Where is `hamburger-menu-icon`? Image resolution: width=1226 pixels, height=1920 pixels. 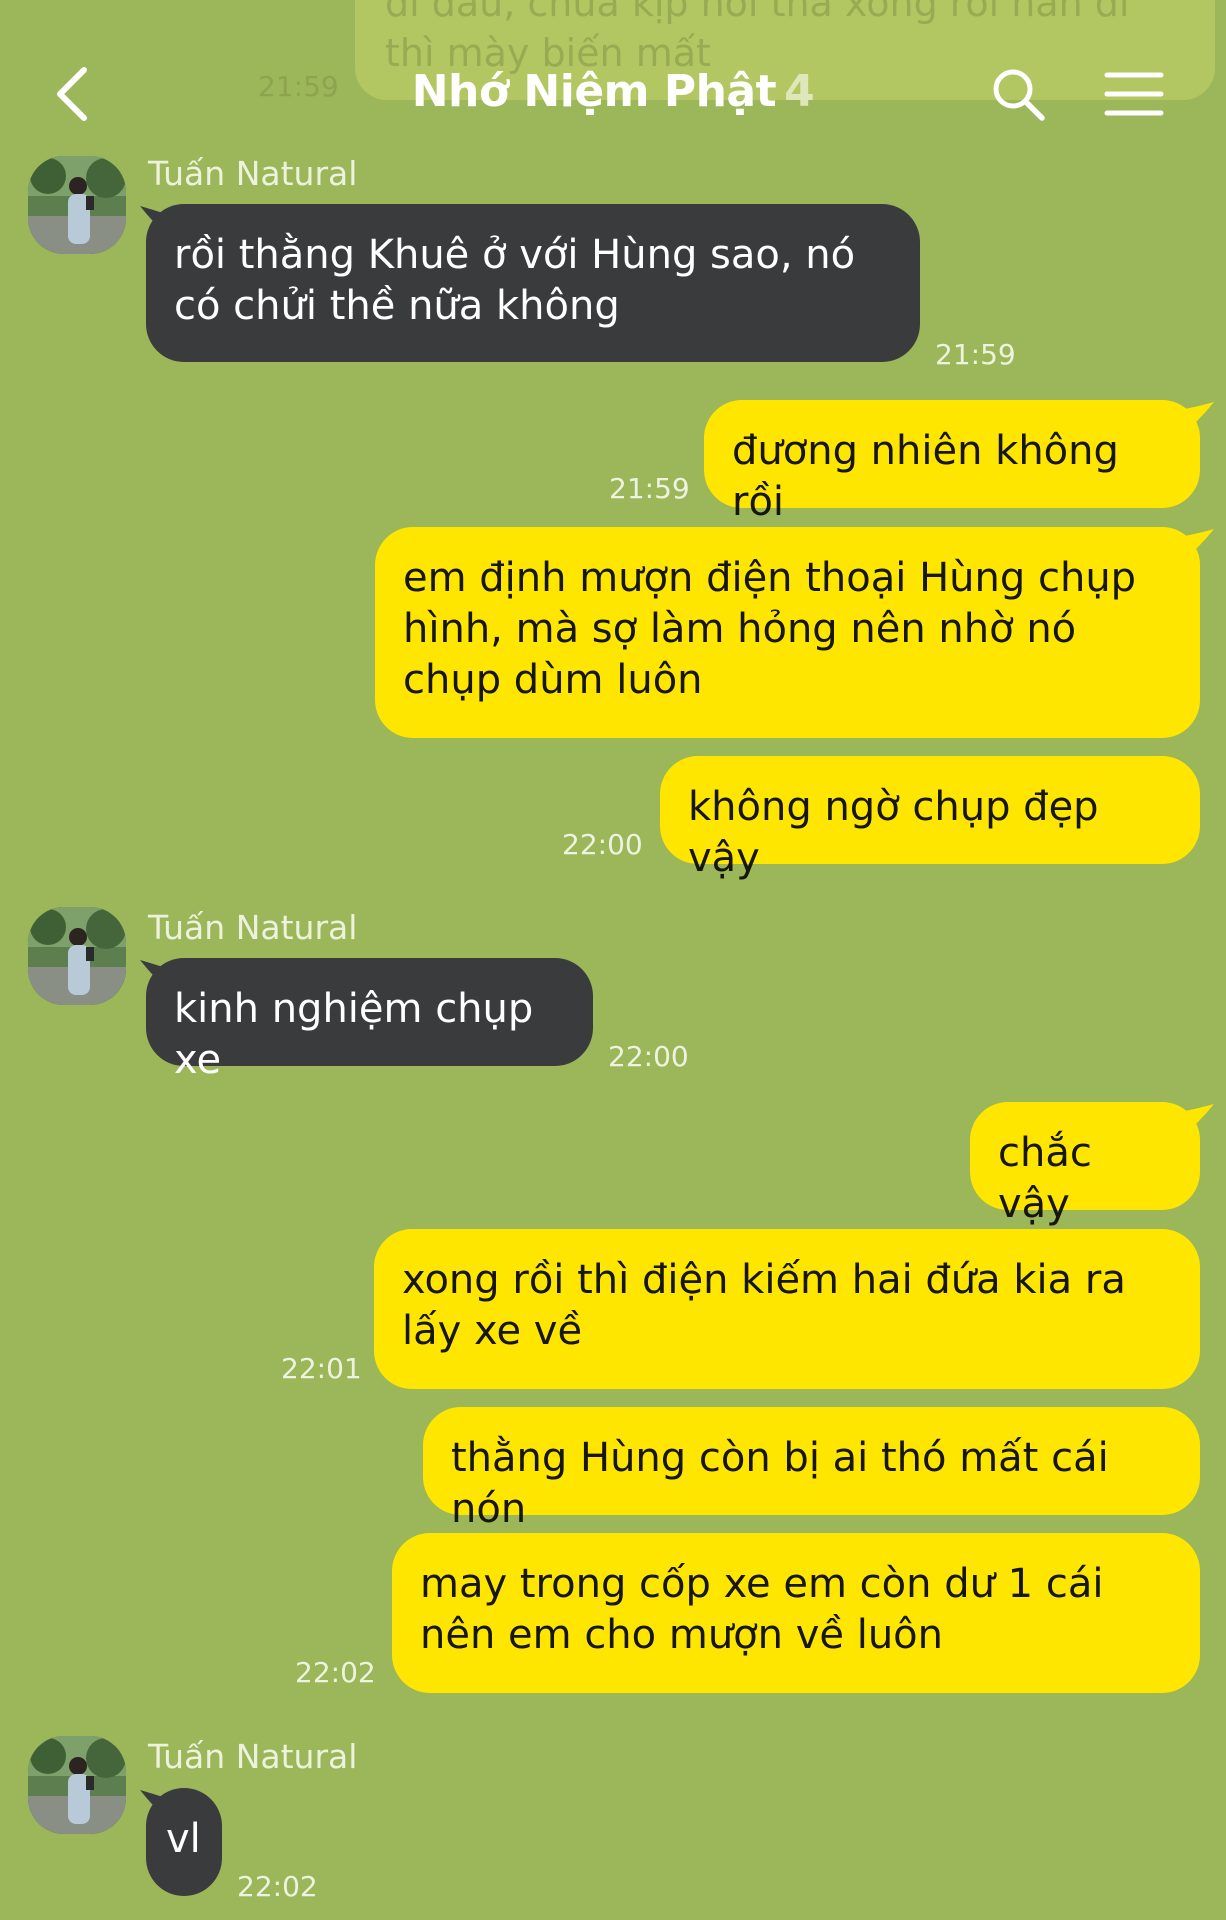 hamburger-menu-icon is located at coordinates (1134, 94).